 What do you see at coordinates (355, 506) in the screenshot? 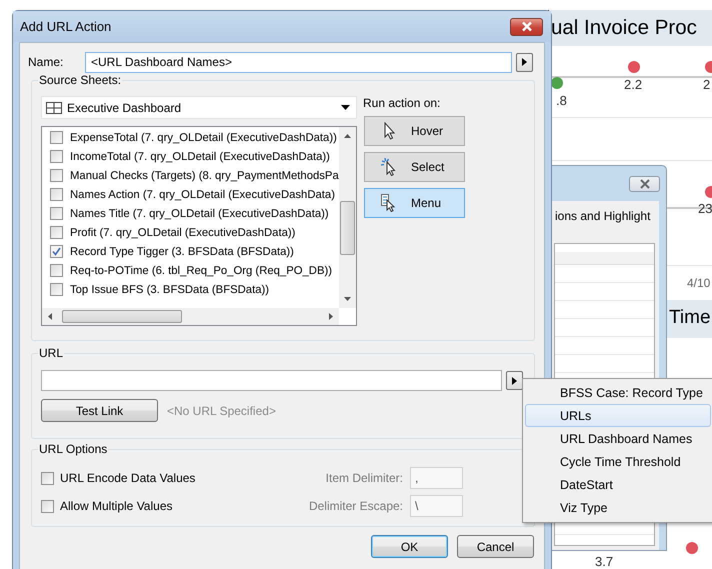
I see `delimiter-label: Delimiter Escape:` at bounding box center [355, 506].